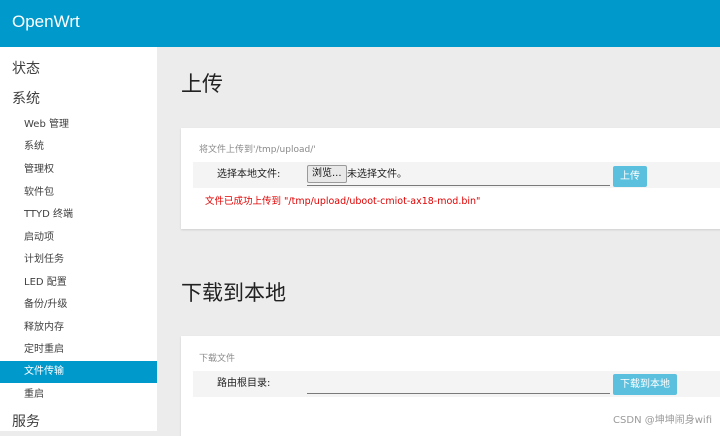  What do you see at coordinates (78, 170) in the screenshot?
I see `sidebar-item-admin: 管理权` at bounding box center [78, 170].